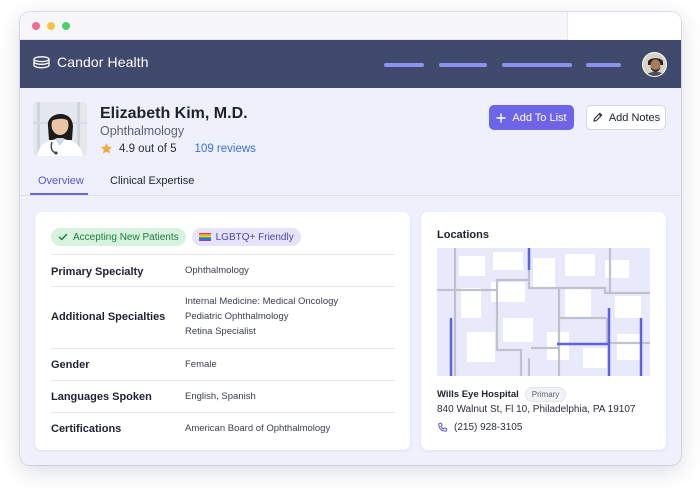 This screenshot has width=700, height=492. I want to click on add-to-list-button: Add To List, so click(531, 117).